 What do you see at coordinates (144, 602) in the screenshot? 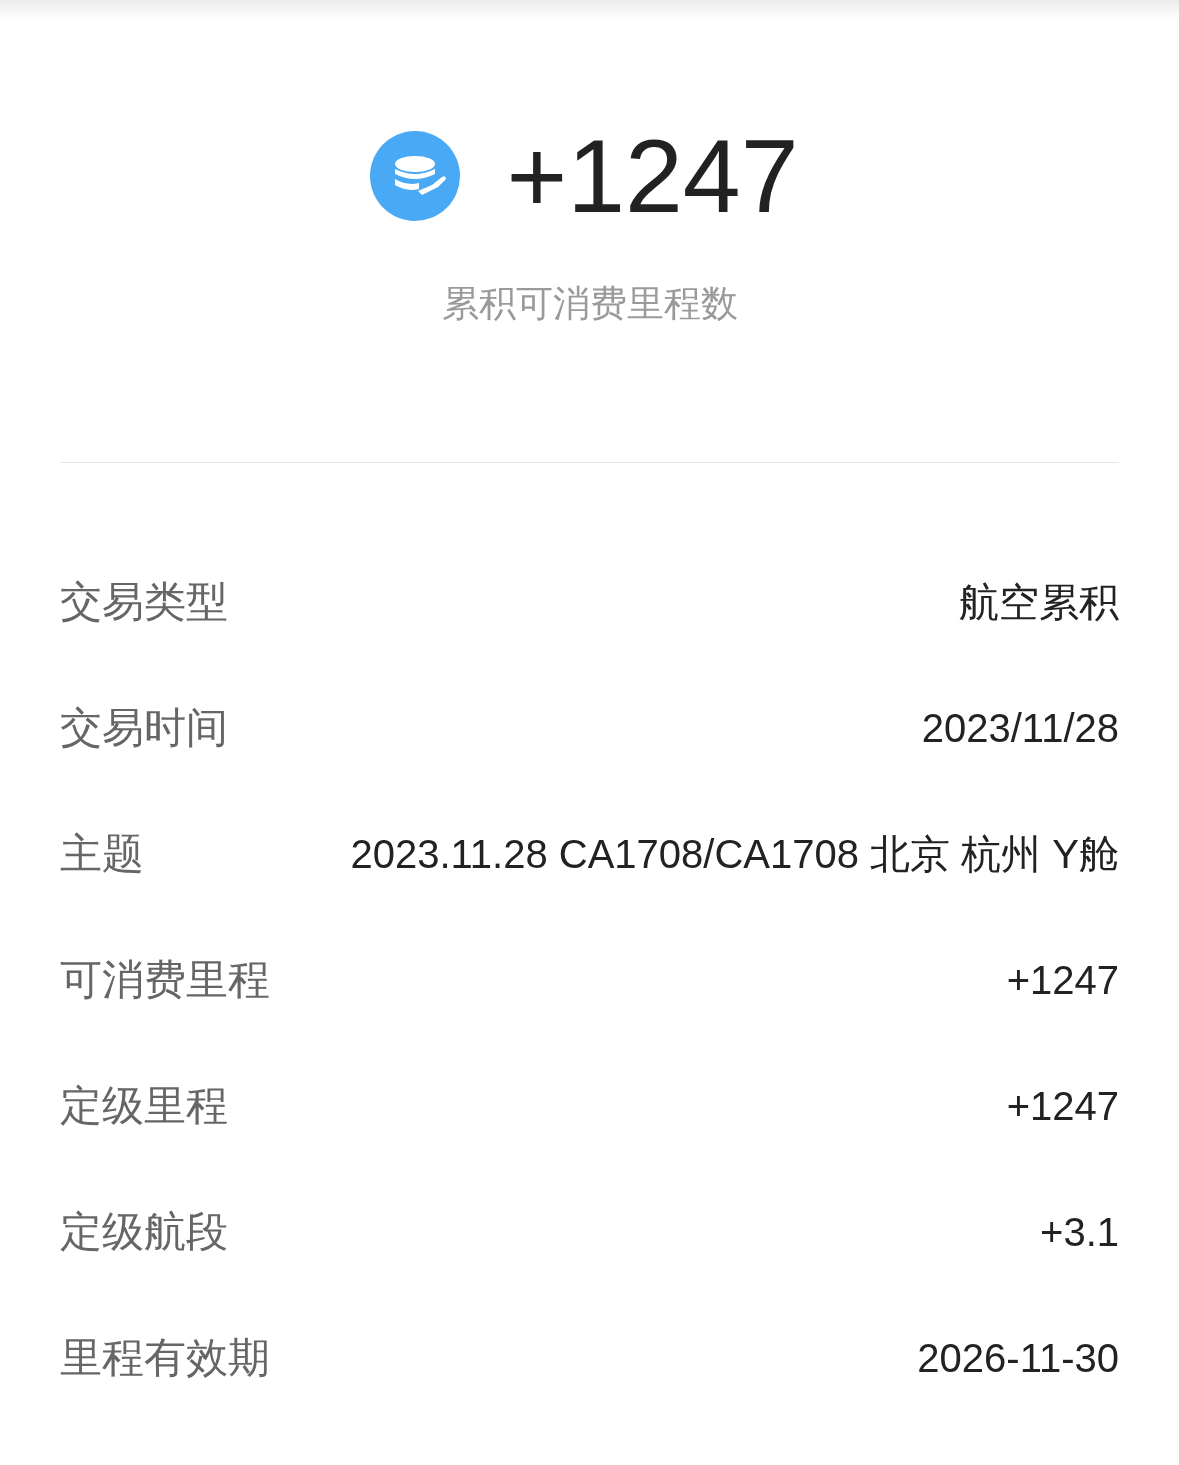
I see `detail-label: 交易类型` at bounding box center [144, 602].